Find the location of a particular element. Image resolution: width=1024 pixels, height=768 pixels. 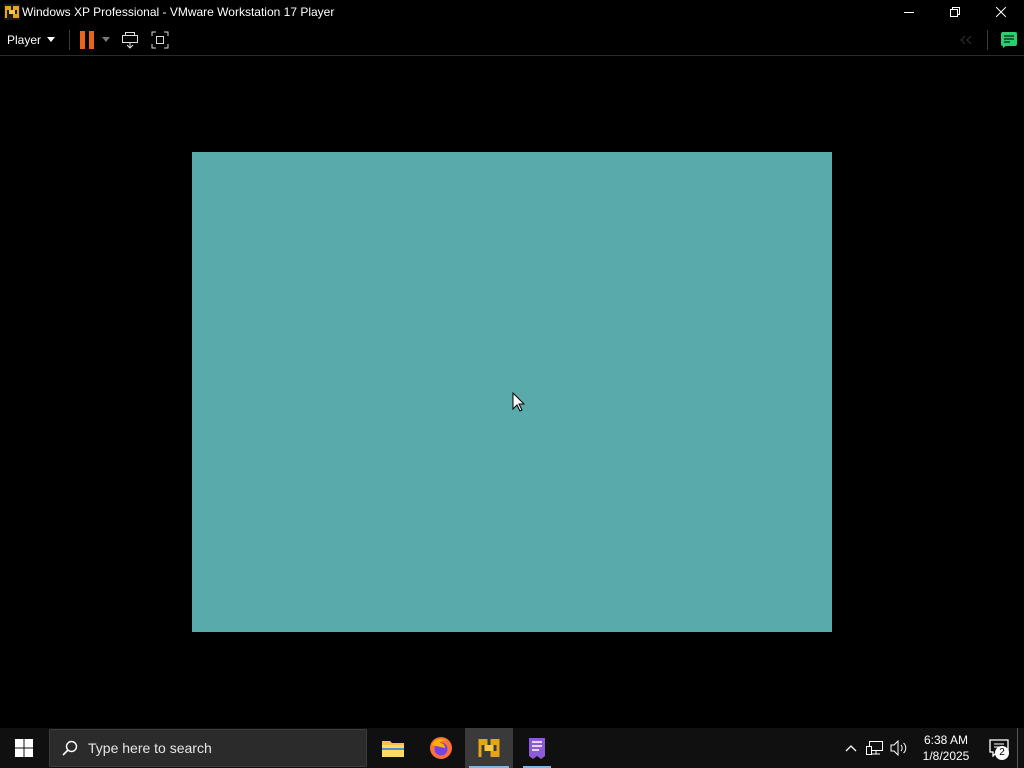

taskbar-app-file-explorer is located at coordinates (393, 748).